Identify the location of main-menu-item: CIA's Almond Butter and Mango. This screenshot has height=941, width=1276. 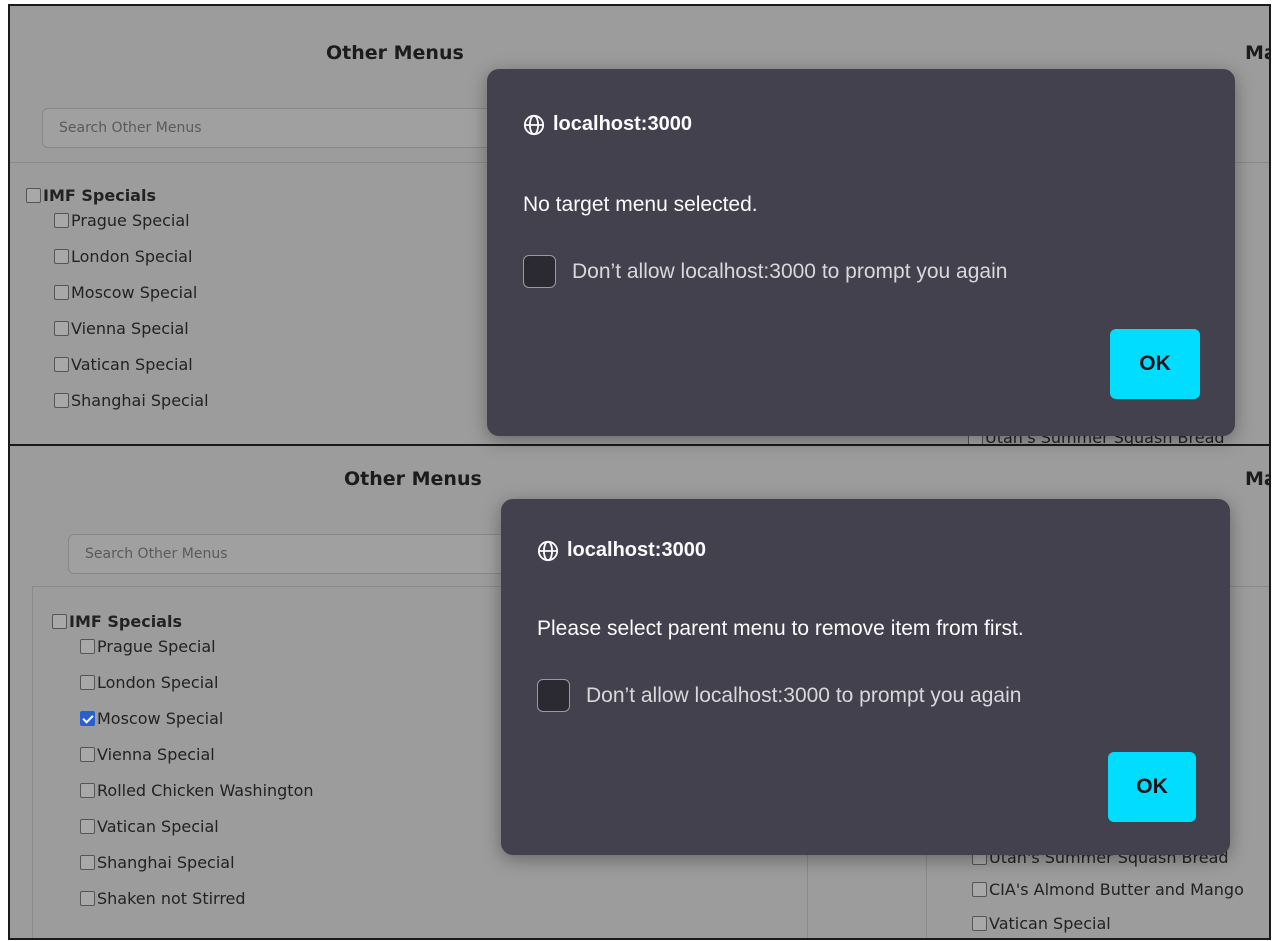
(1108, 889).